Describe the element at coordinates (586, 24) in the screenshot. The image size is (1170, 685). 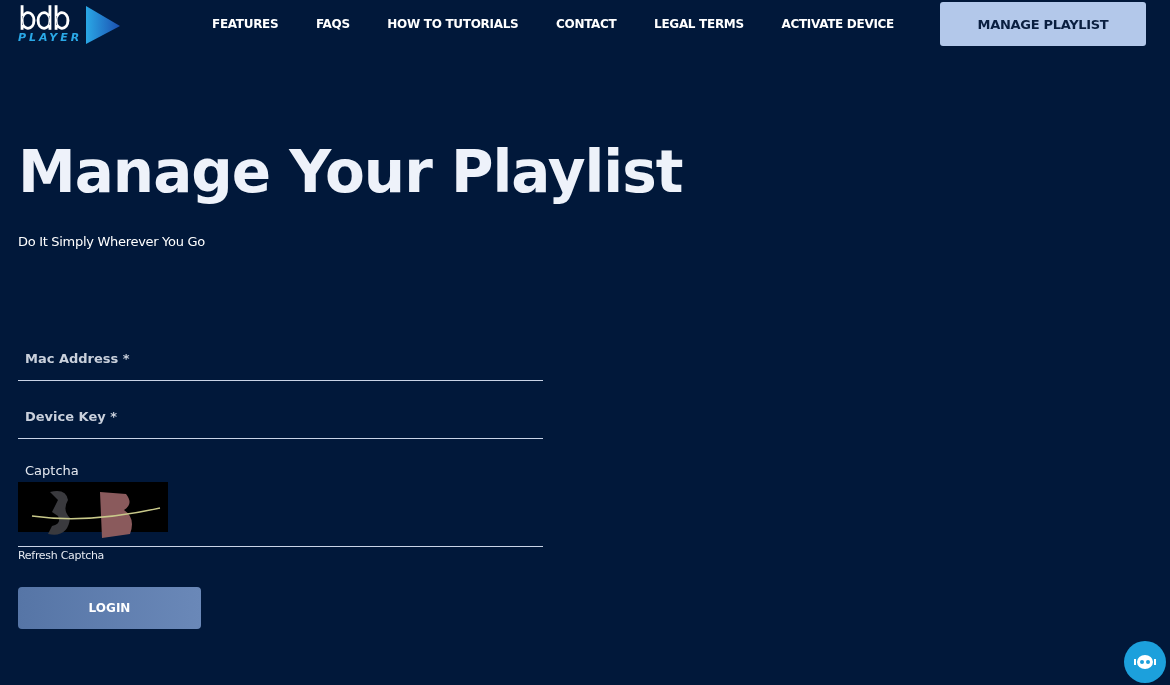
I see `nav-link: CONTACT` at that location.